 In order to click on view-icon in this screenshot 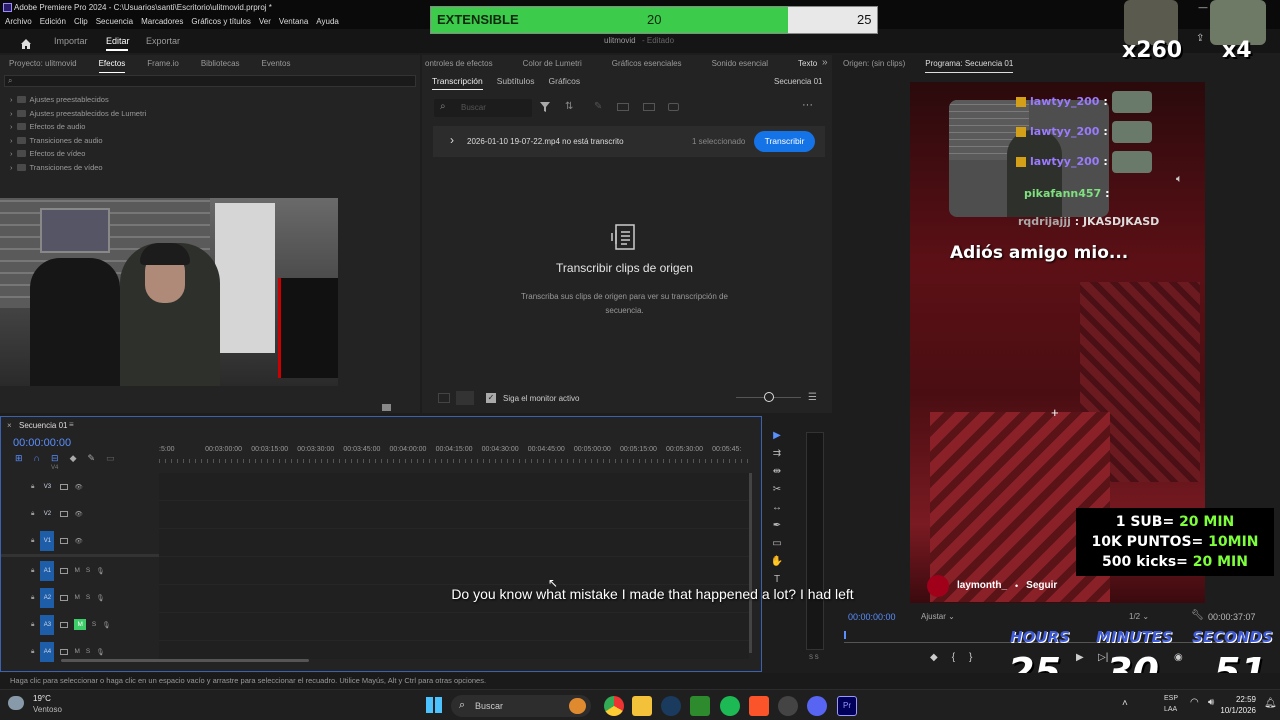, I will do `click(444, 398)`.